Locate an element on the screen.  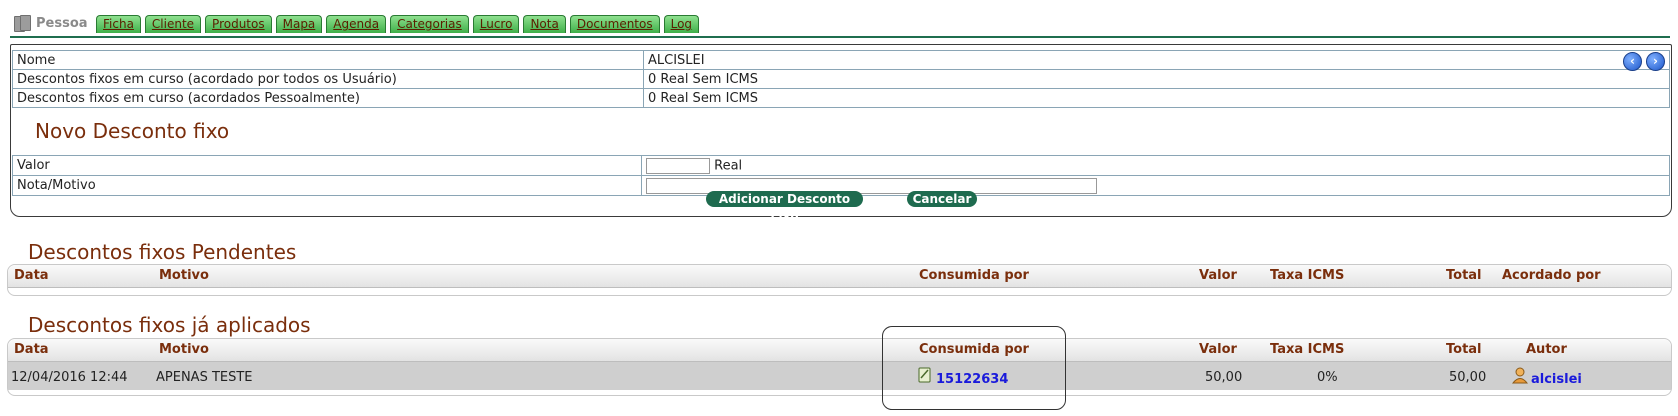
col-autor: Autor is located at coordinates (1546, 349).